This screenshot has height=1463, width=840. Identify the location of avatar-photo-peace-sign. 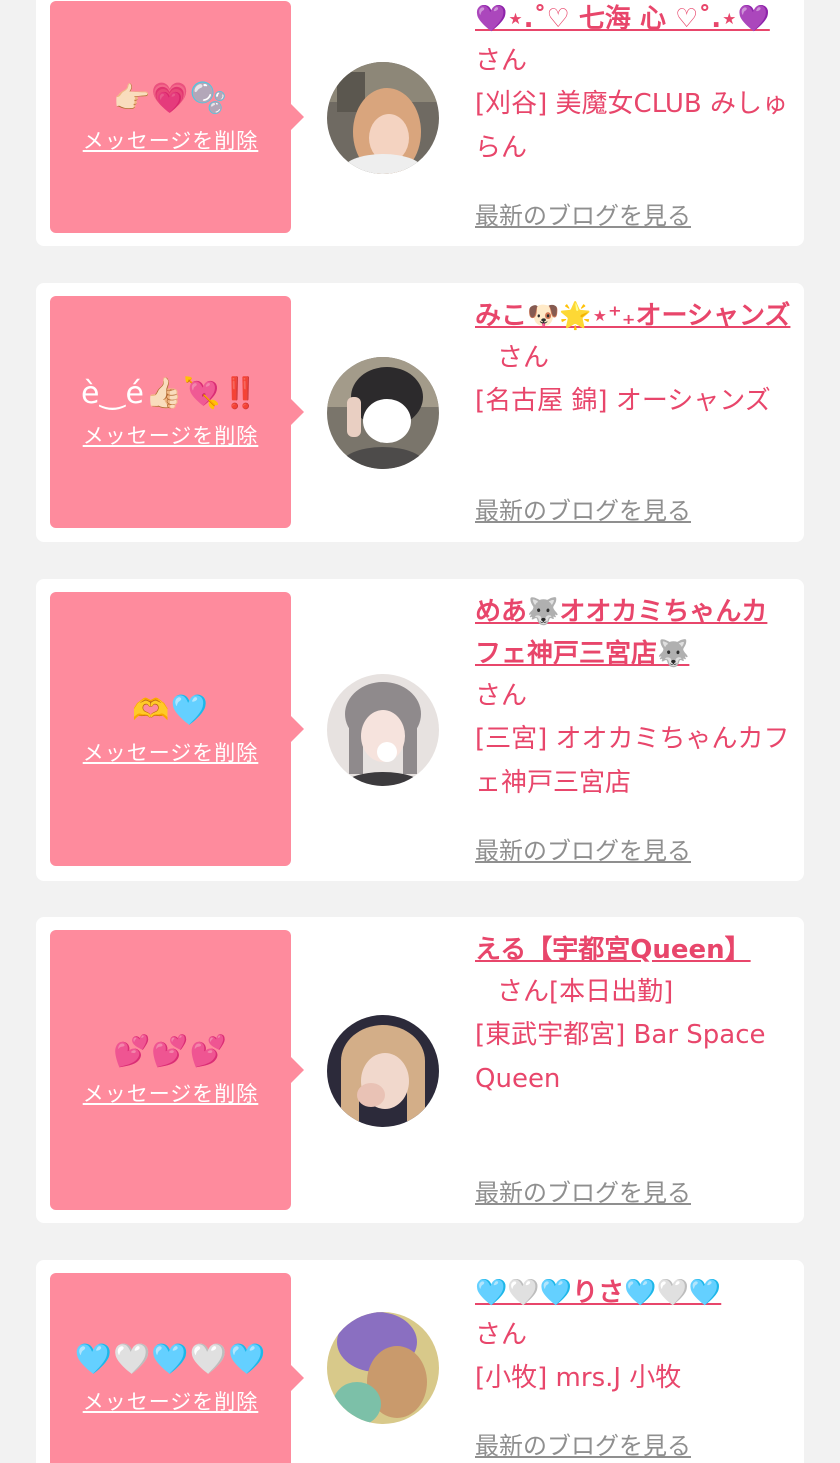
(383, 413).